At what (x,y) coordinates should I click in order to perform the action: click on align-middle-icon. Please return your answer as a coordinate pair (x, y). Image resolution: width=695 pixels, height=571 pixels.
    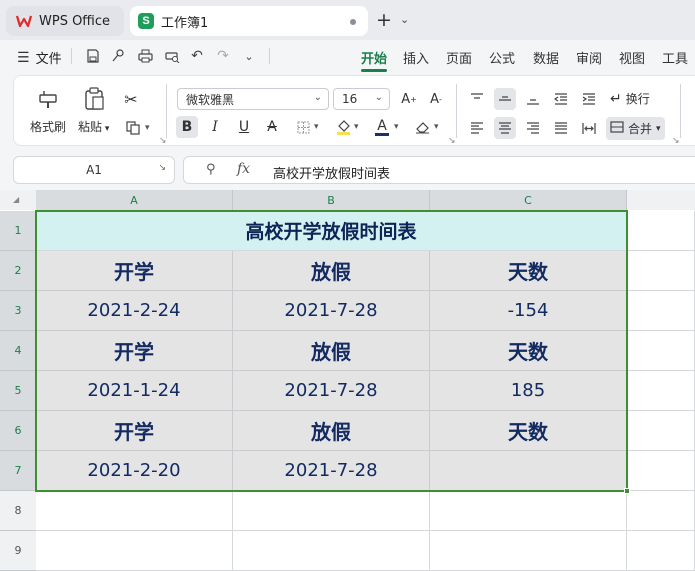
    Looking at the image, I should click on (505, 99).